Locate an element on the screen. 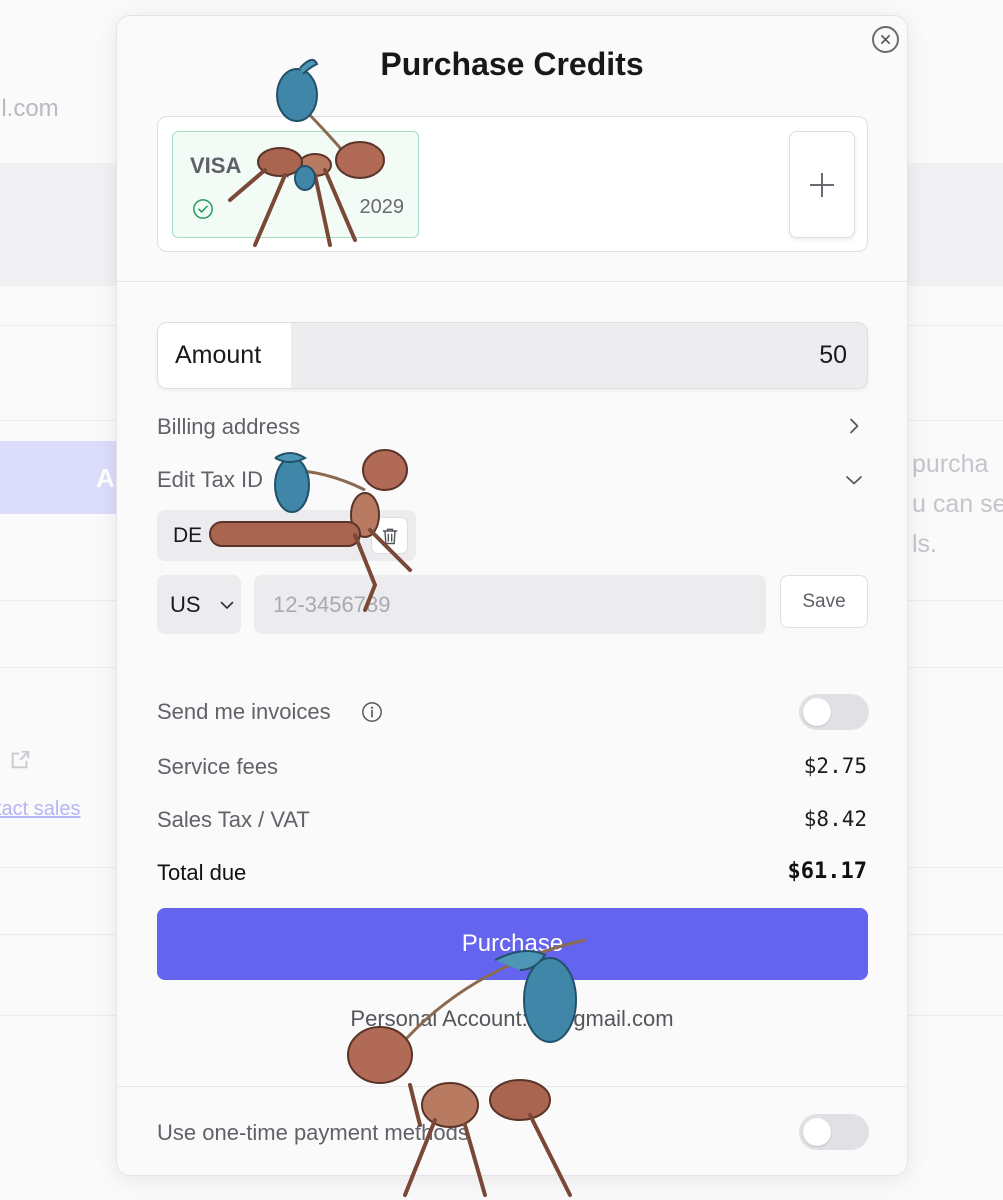 The height and width of the screenshot is (1200, 1003). account-info: Personal Account: ja@gmail.com is located at coordinates (512, 1018).